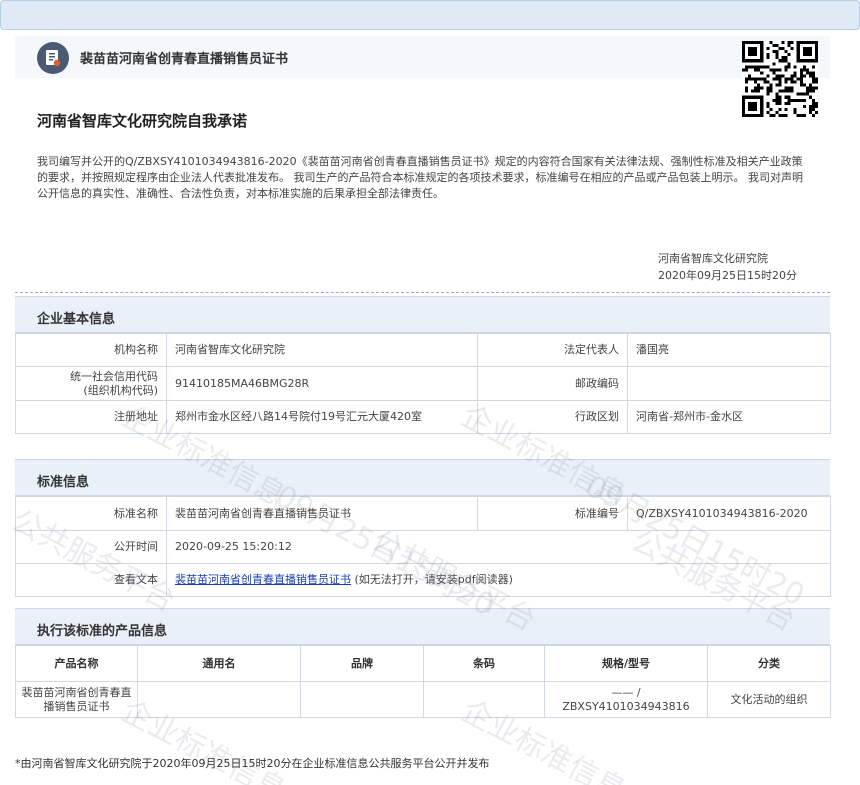 The image size is (860, 785). Describe the element at coordinates (322, 350) in the screenshot. I see `org-name-value: 河南省智库文化研究院` at that location.